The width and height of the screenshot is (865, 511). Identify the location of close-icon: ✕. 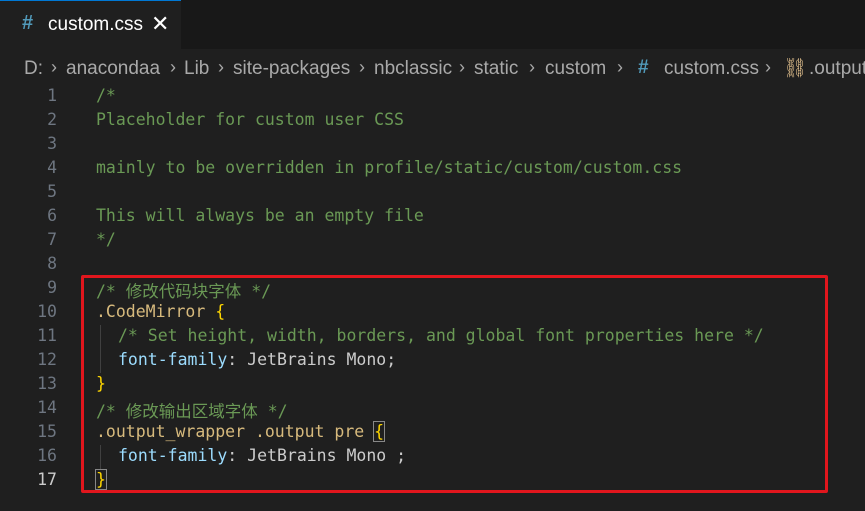
(160, 24).